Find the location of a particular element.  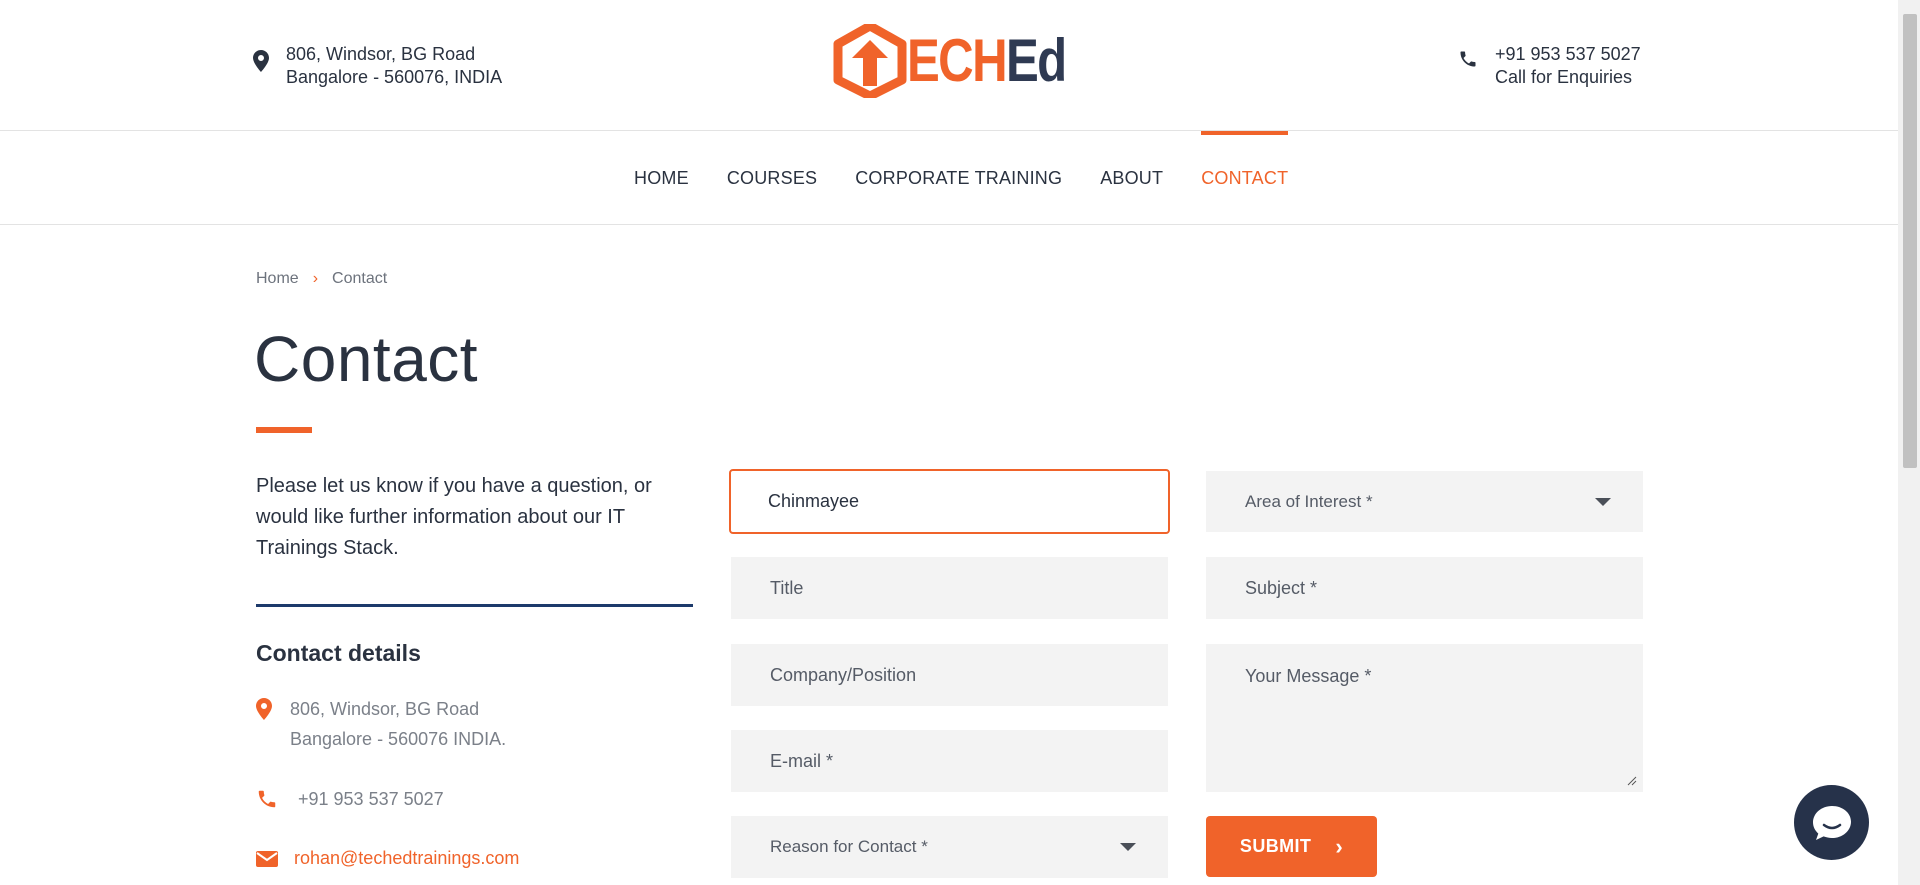

header-phone: +91 953 537 5027 Call for Enquiries is located at coordinates (1549, 66).